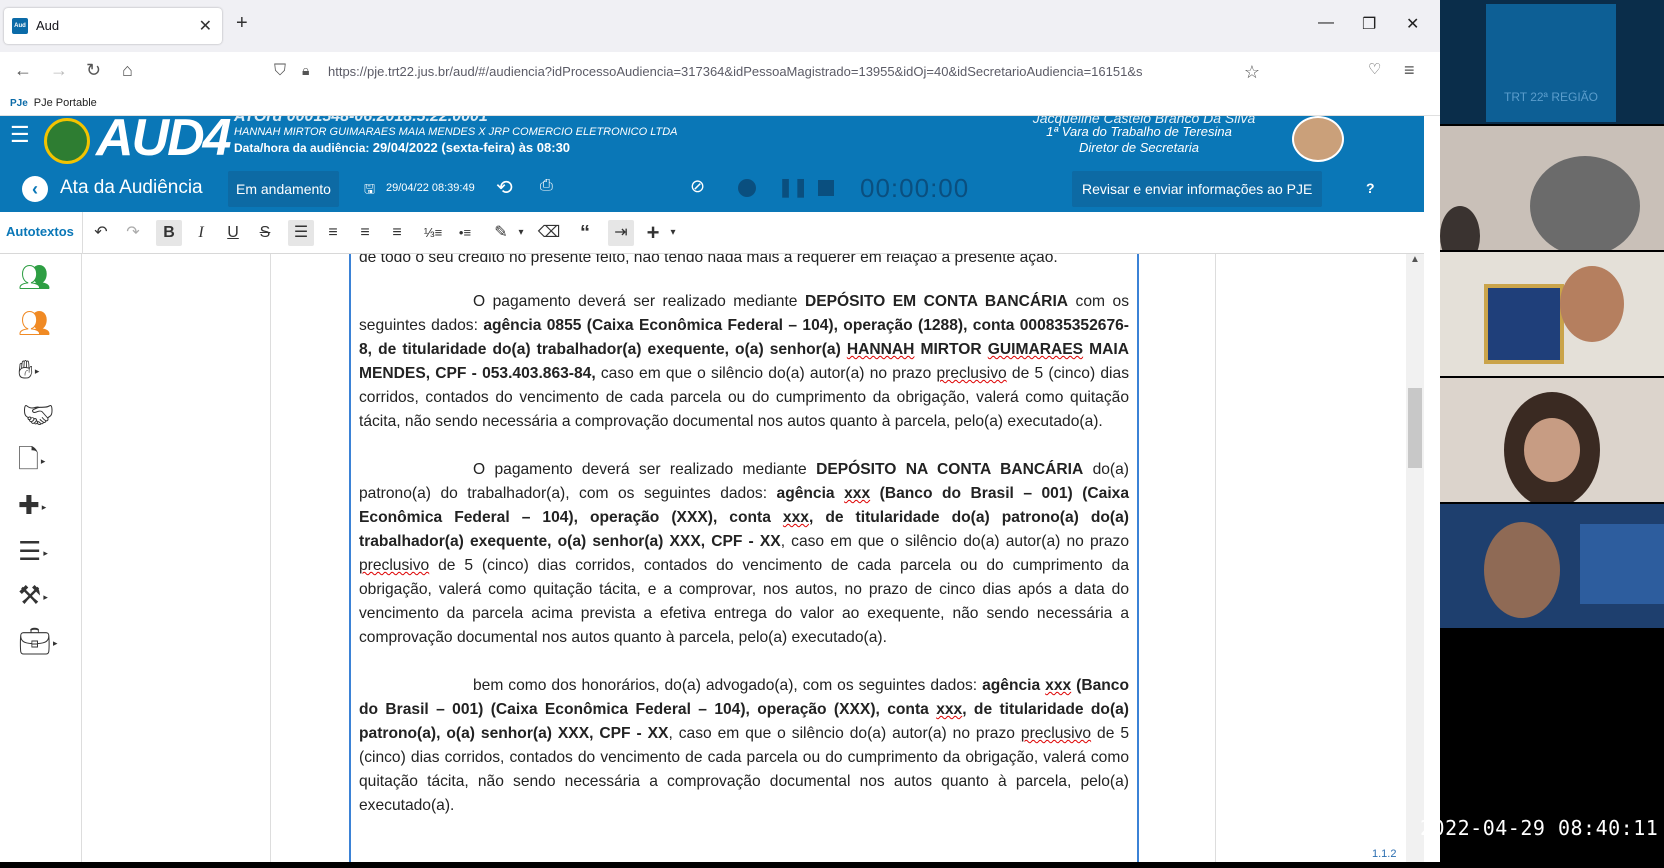 This screenshot has height=868, width=1664. What do you see at coordinates (365, 233) in the screenshot?
I see `align-left-icon: ≡` at bounding box center [365, 233].